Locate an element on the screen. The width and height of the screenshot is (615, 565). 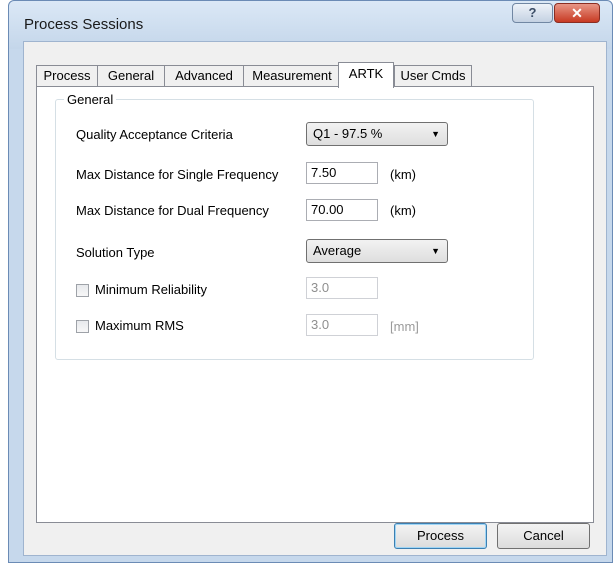
single-frequency-unit: (km) is located at coordinates (403, 174).